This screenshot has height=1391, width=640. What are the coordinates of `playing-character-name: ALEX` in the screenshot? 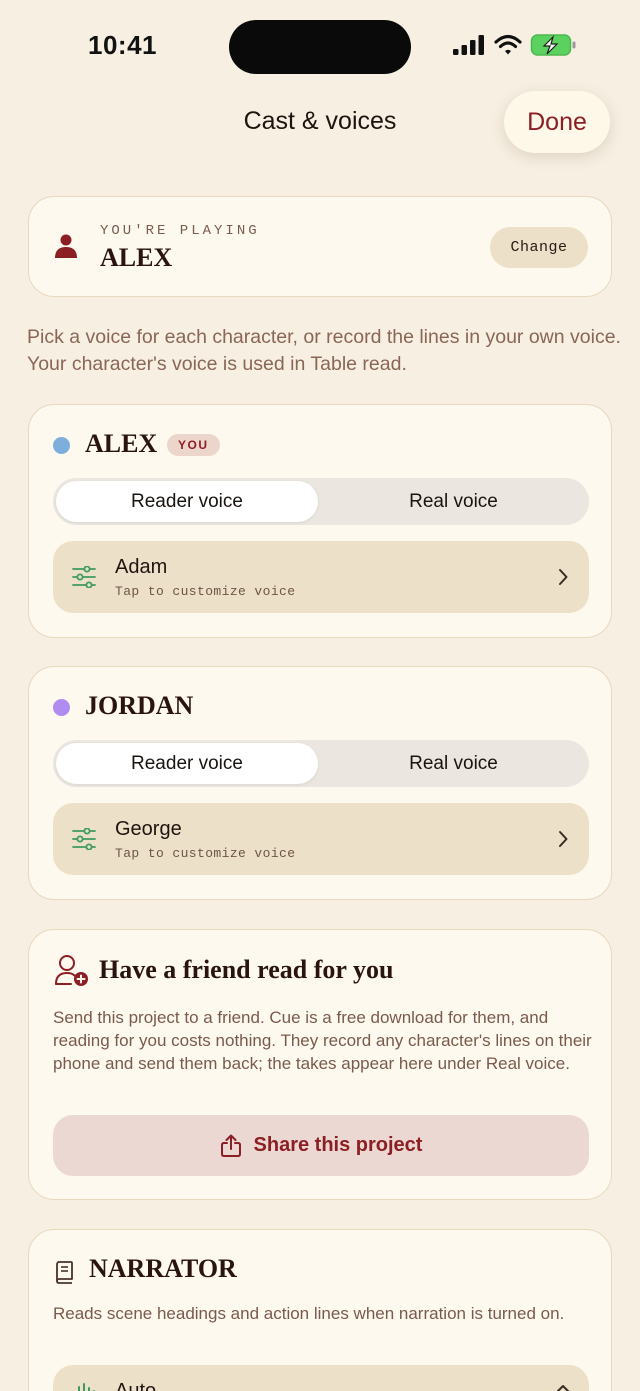 It's located at (136, 257).